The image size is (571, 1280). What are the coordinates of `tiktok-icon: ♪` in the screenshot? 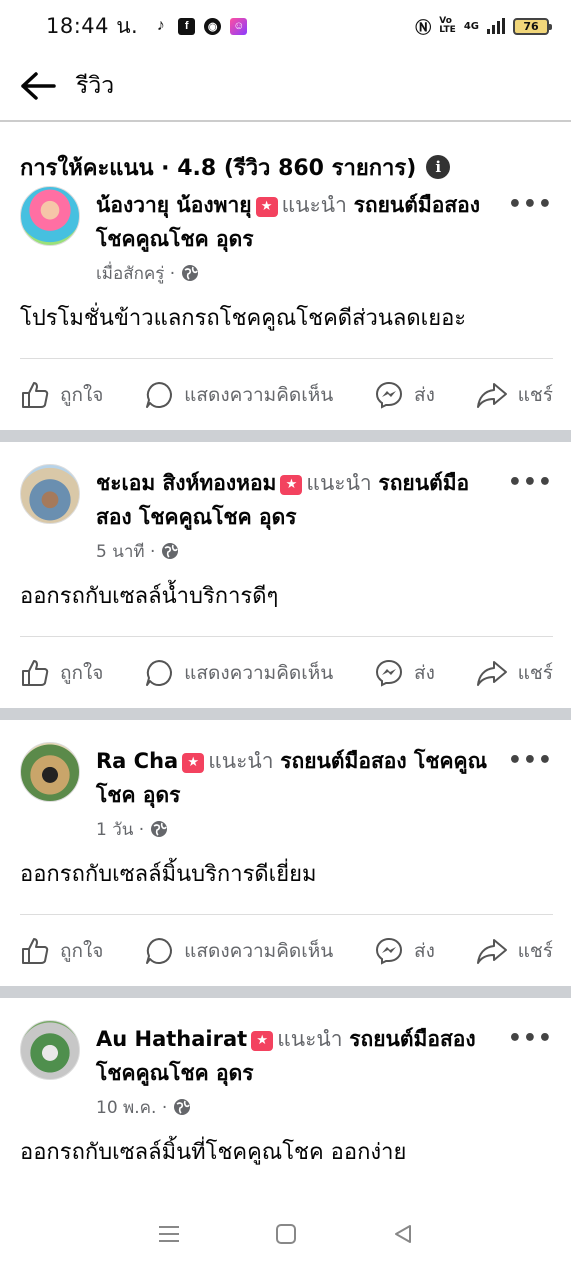 It's located at (160, 25).